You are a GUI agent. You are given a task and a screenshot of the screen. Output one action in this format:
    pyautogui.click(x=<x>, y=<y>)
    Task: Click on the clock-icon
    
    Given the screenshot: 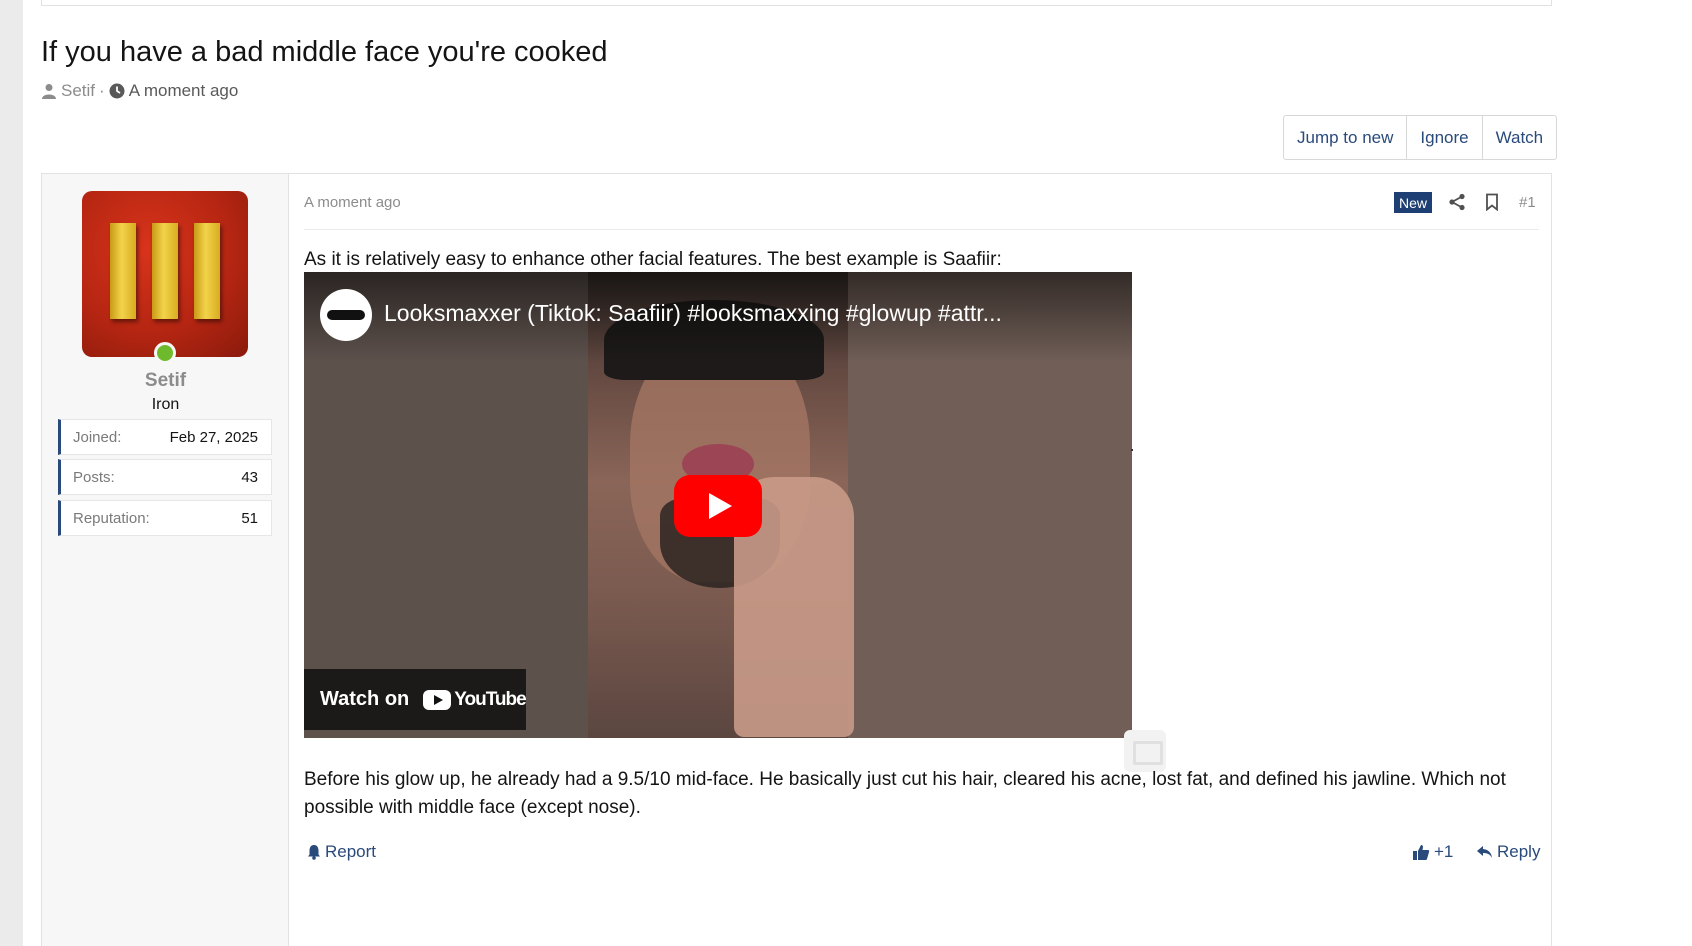 What is the action you would take?
    pyautogui.click(x=117, y=91)
    